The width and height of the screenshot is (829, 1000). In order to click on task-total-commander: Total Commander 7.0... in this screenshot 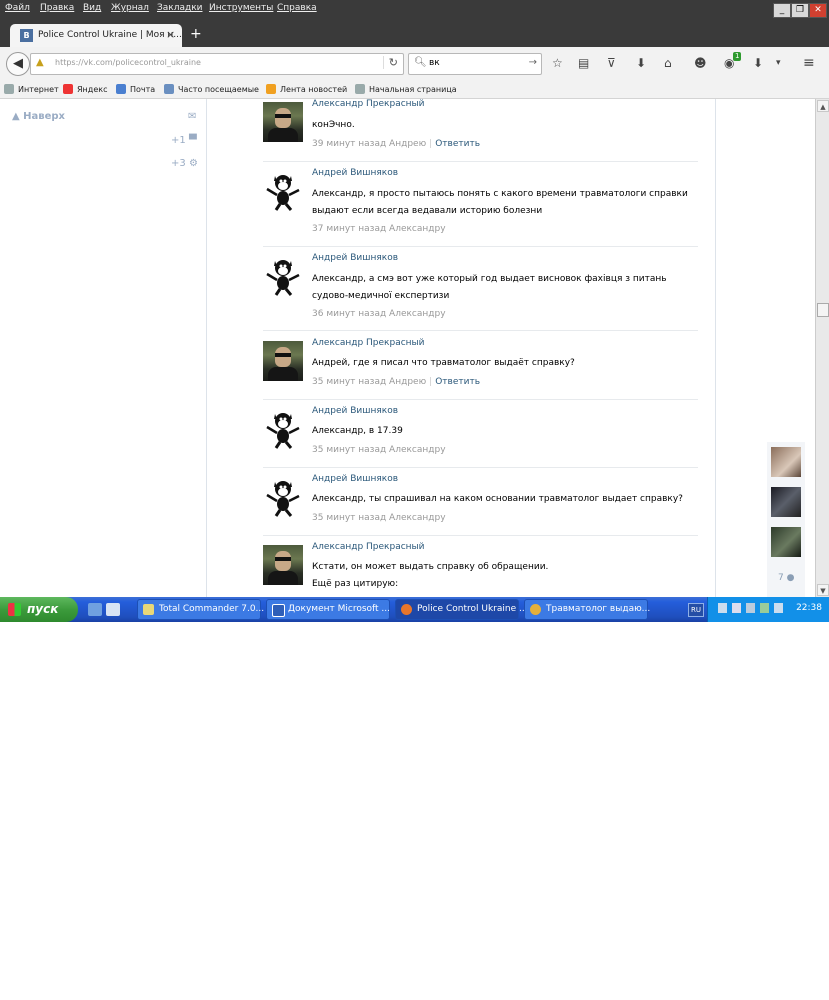, I will do `click(200, 609)`.